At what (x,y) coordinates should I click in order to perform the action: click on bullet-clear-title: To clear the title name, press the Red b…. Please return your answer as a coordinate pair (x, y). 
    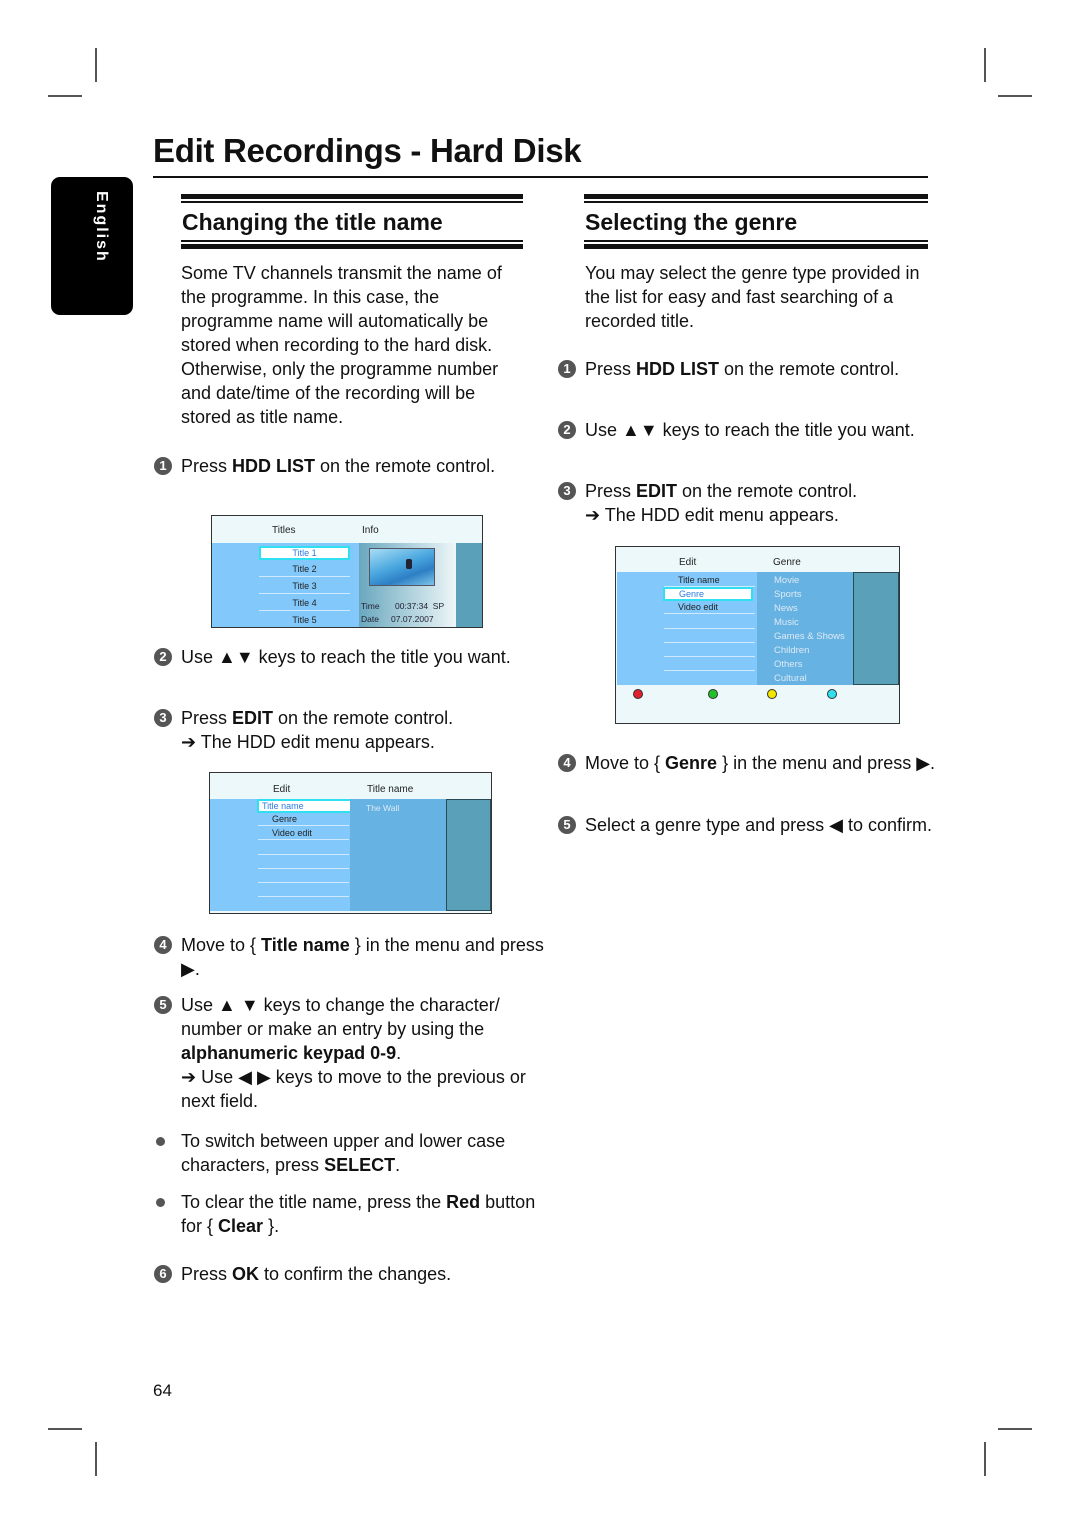
    Looking at the image, I should click on (352, 1214).